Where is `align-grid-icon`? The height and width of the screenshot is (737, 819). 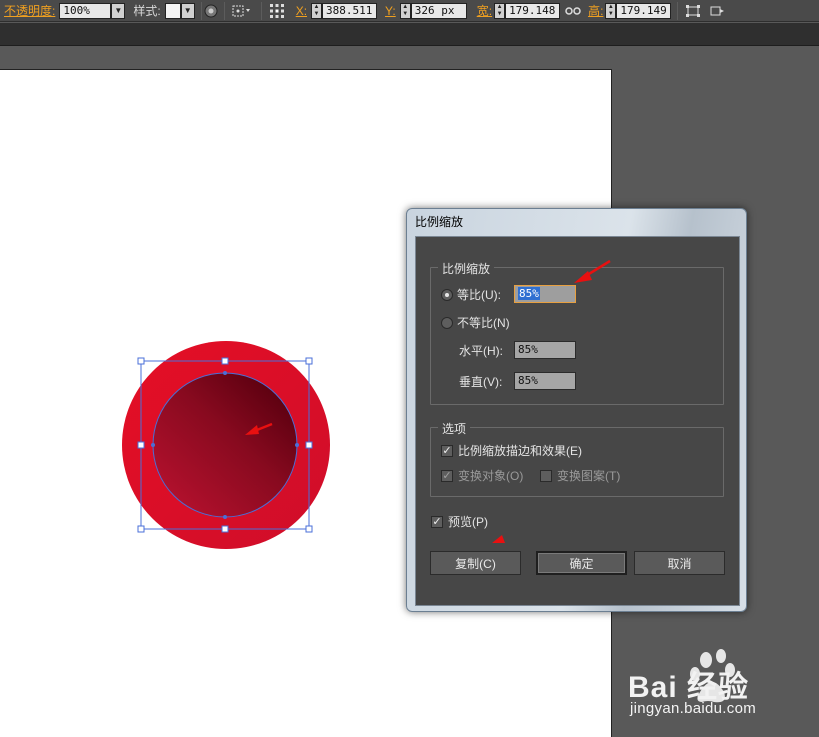
align-grid-icon is located at coordinates (241, 10).